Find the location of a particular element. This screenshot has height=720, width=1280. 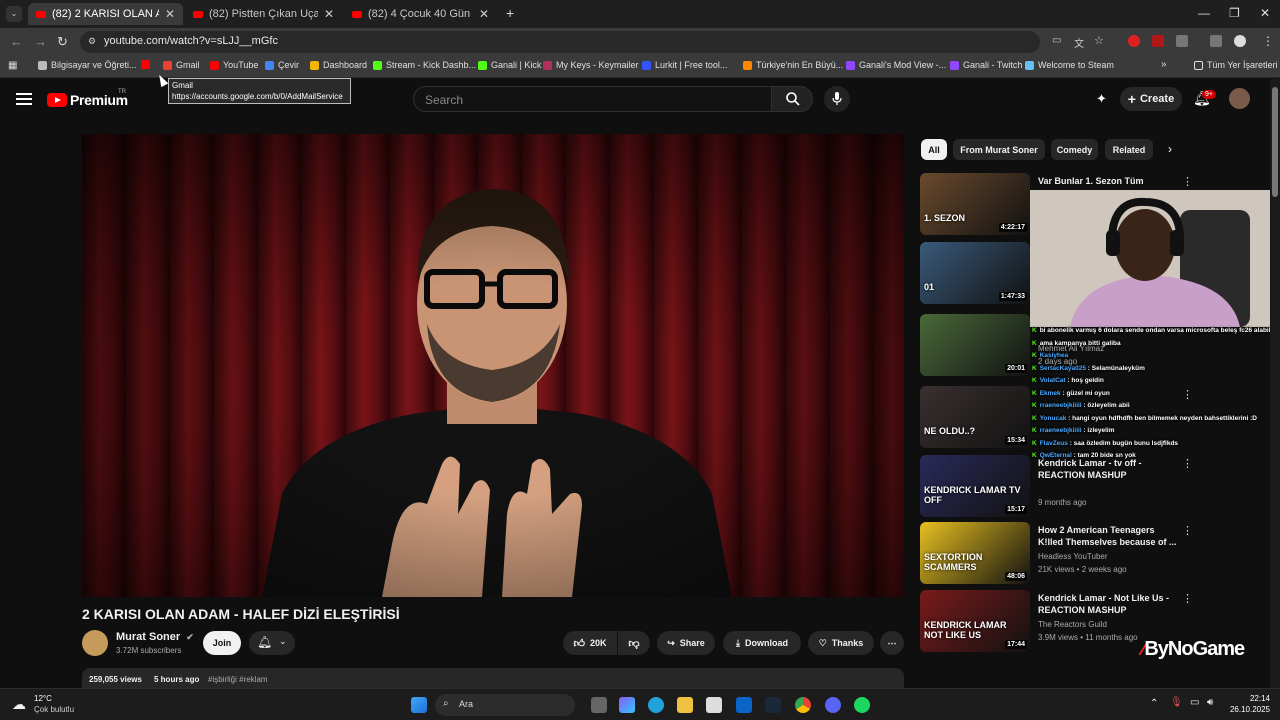

spotify-icon is located at coordinates (862, 705).